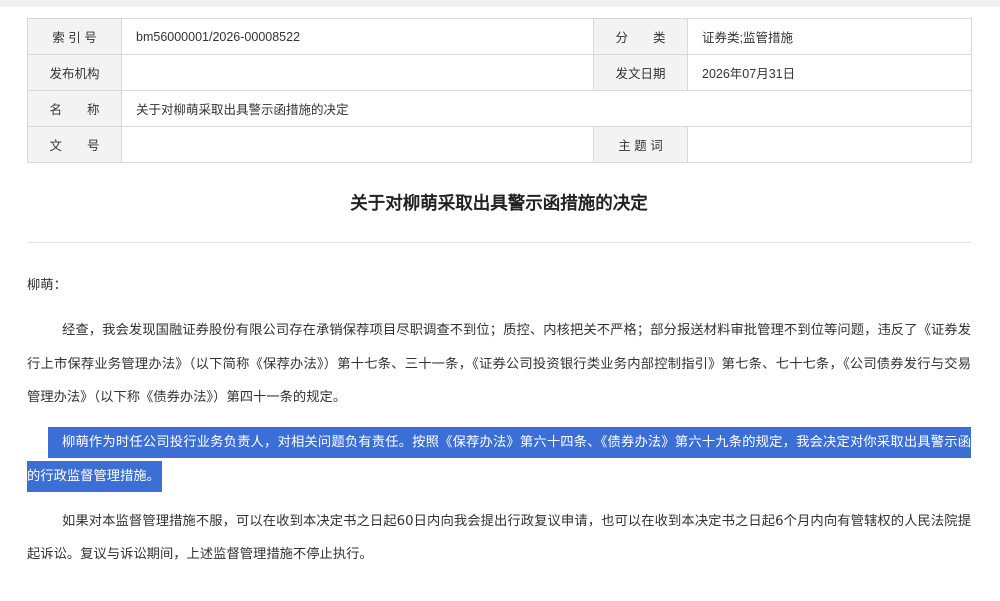 This screenshot has width=1000, height=601. I want to click on keywords-label: 主 题 词, so click(640, 144).